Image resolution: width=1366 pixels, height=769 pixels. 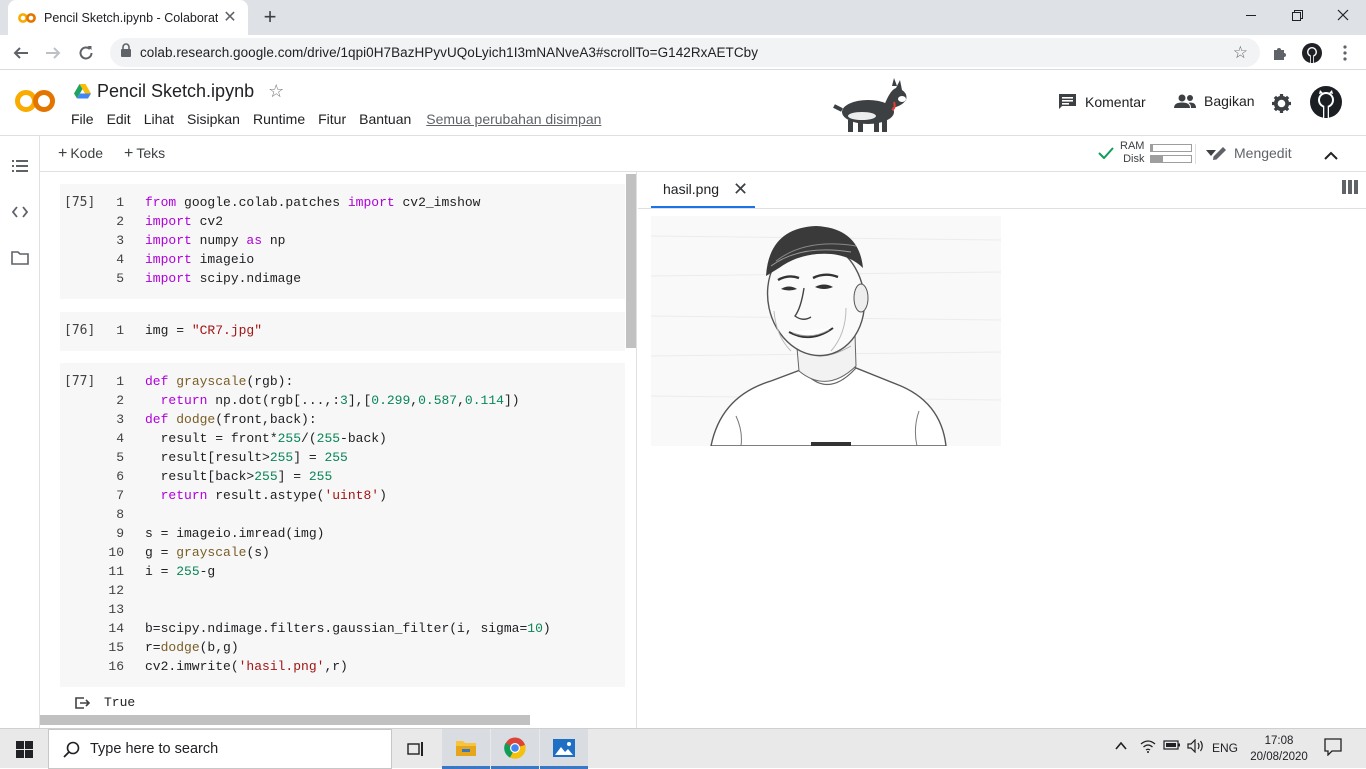 What do you see at coordinates (1134, 159) in the screenshot?
I see `disk-label: Disk` at bounding box center [1134, 159].